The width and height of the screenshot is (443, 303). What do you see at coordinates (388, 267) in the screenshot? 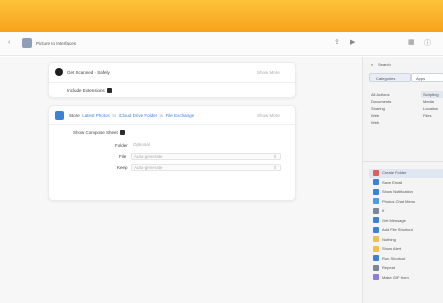
I see `action-label: Repeat` at bounding box center [388, 267].